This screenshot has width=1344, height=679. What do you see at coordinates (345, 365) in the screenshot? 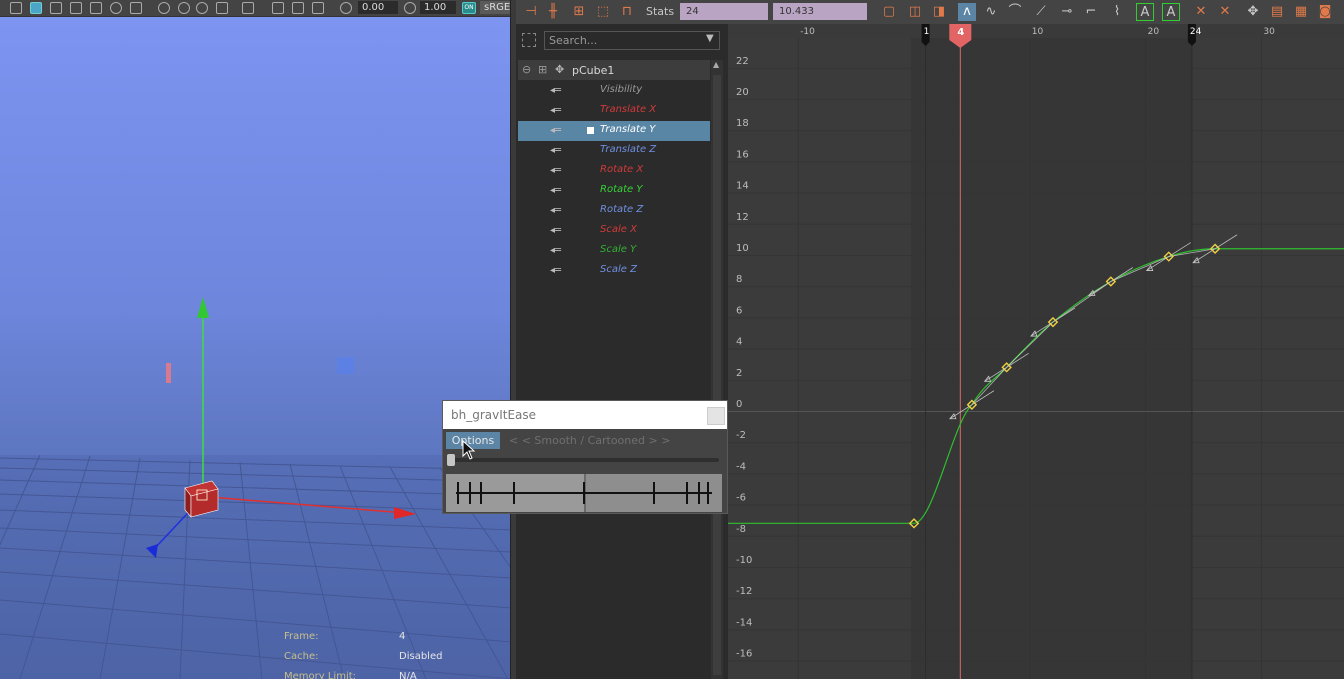
I see `z-plane-handle` at bounding box center [345, 365].